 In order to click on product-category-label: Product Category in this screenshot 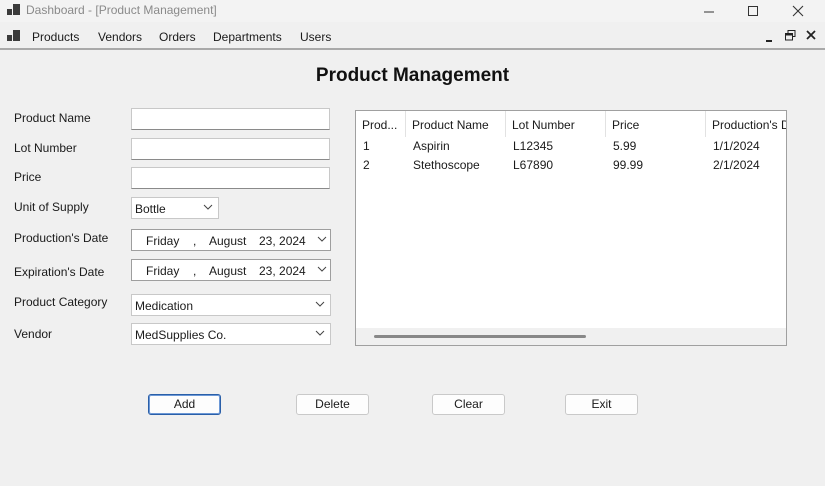, I will do `click(61, 302)`.